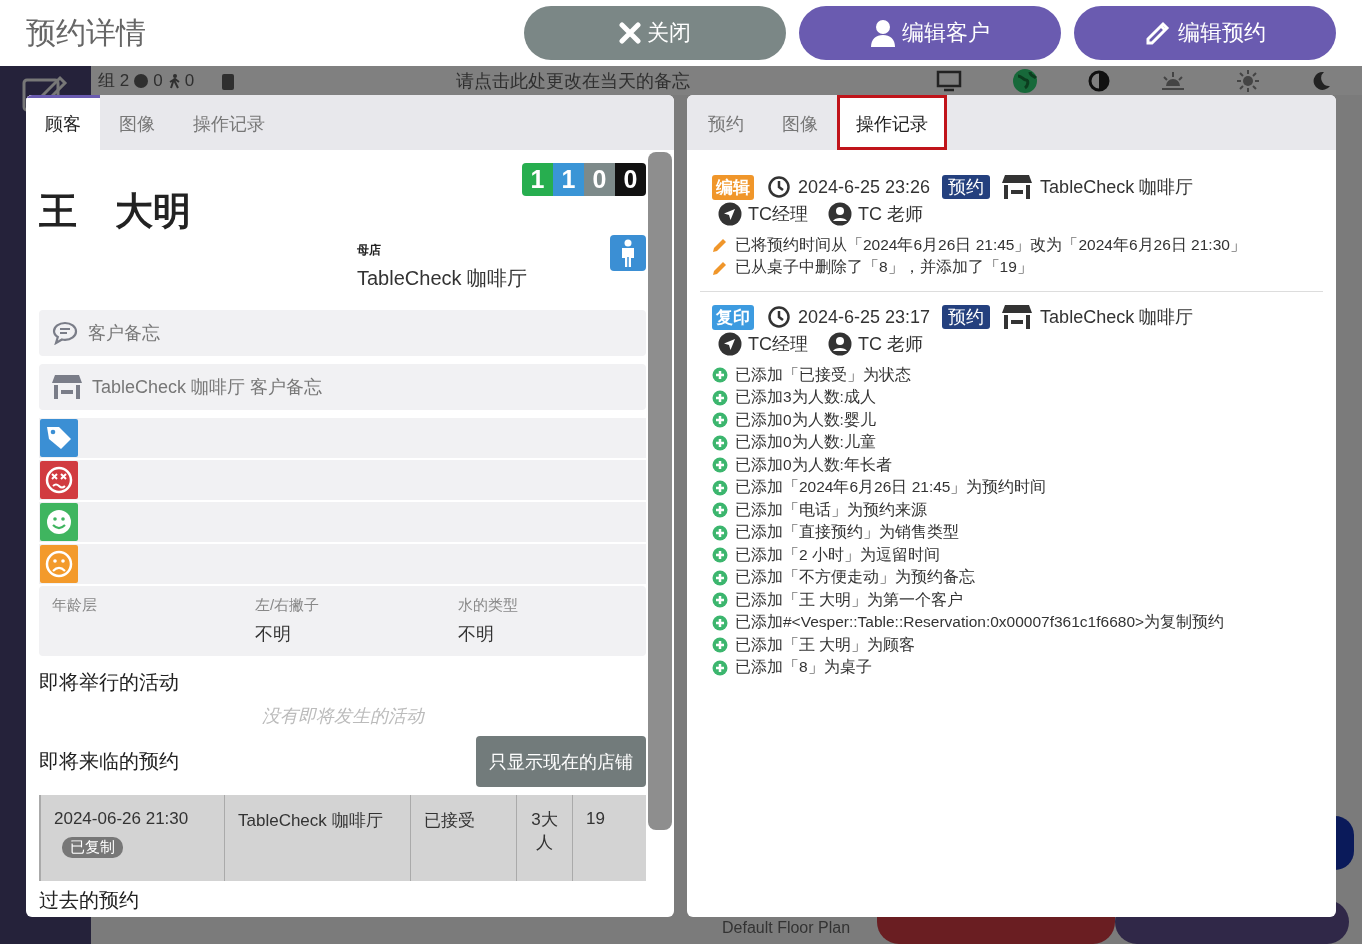 This screenshot has width=1362, height=944. Describe the element at coordinates (342, 387) in the screenshot. I see `note-field: TableCheck 咖啡厅 客户备忘` at that location.